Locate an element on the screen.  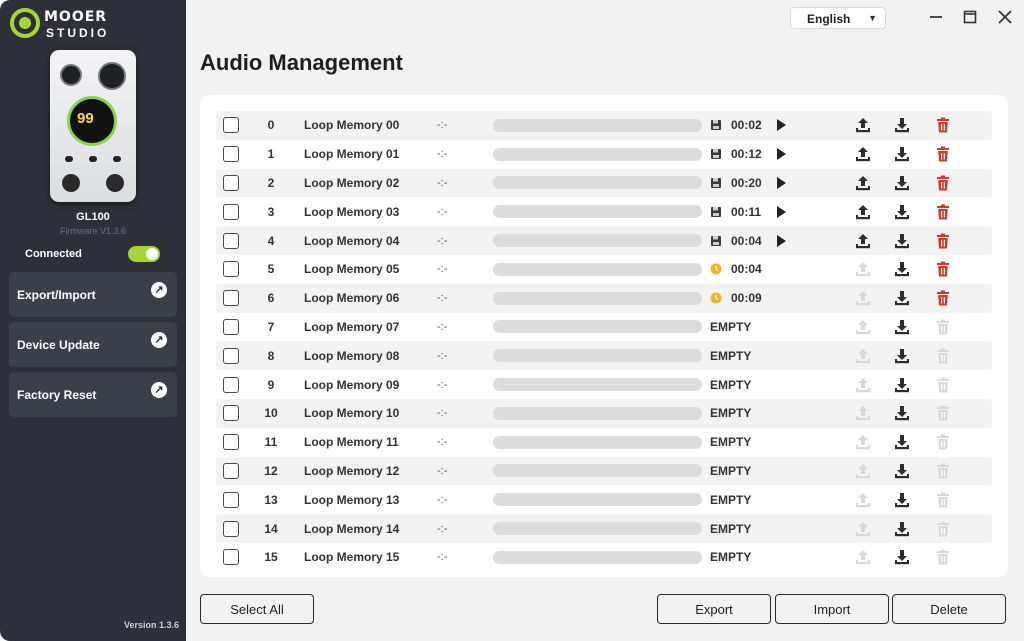
loop-row: 12 Loop Memory 12 -:- EMPTY is located at coordinates (604, 471).